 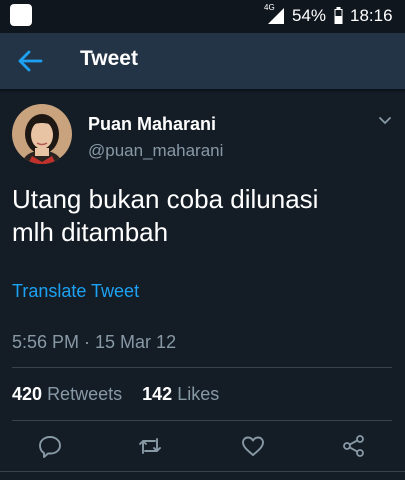 I want to click on retweet-icon, so click(x=150, y=446).